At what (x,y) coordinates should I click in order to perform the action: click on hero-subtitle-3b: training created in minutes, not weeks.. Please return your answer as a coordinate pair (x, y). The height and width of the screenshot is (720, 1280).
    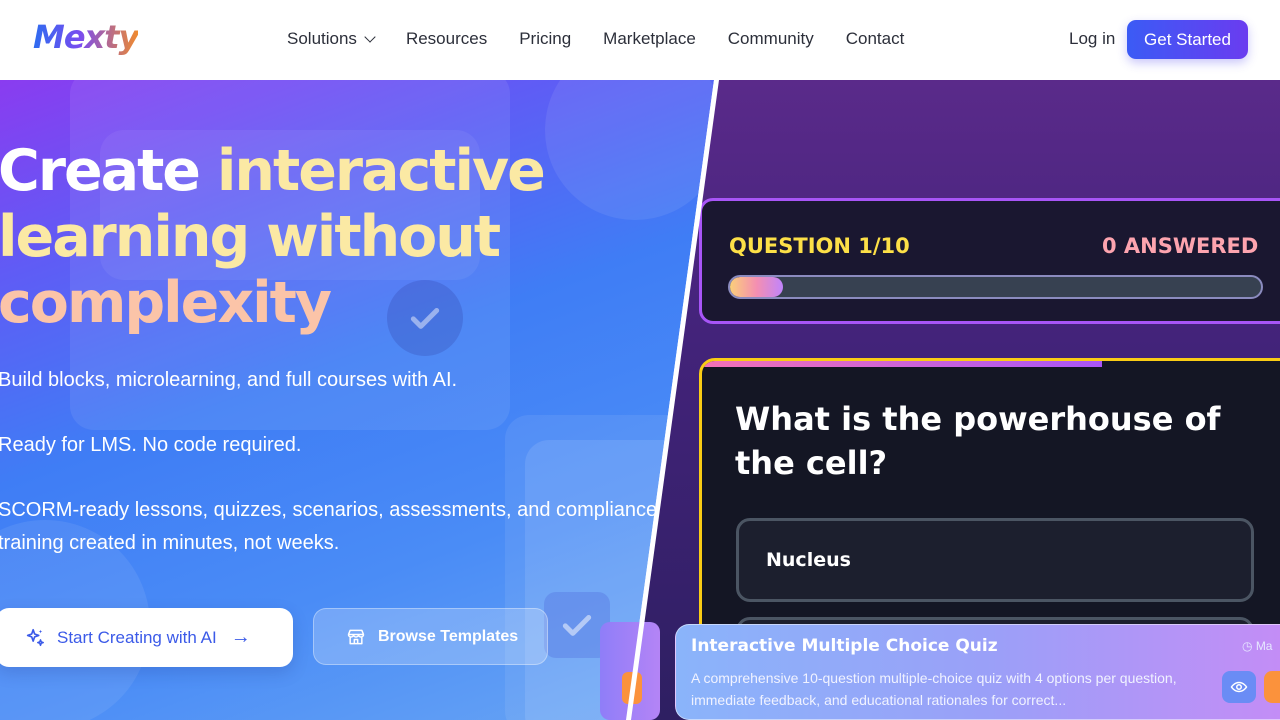
    Looking at the image, I should click on (170, 543).